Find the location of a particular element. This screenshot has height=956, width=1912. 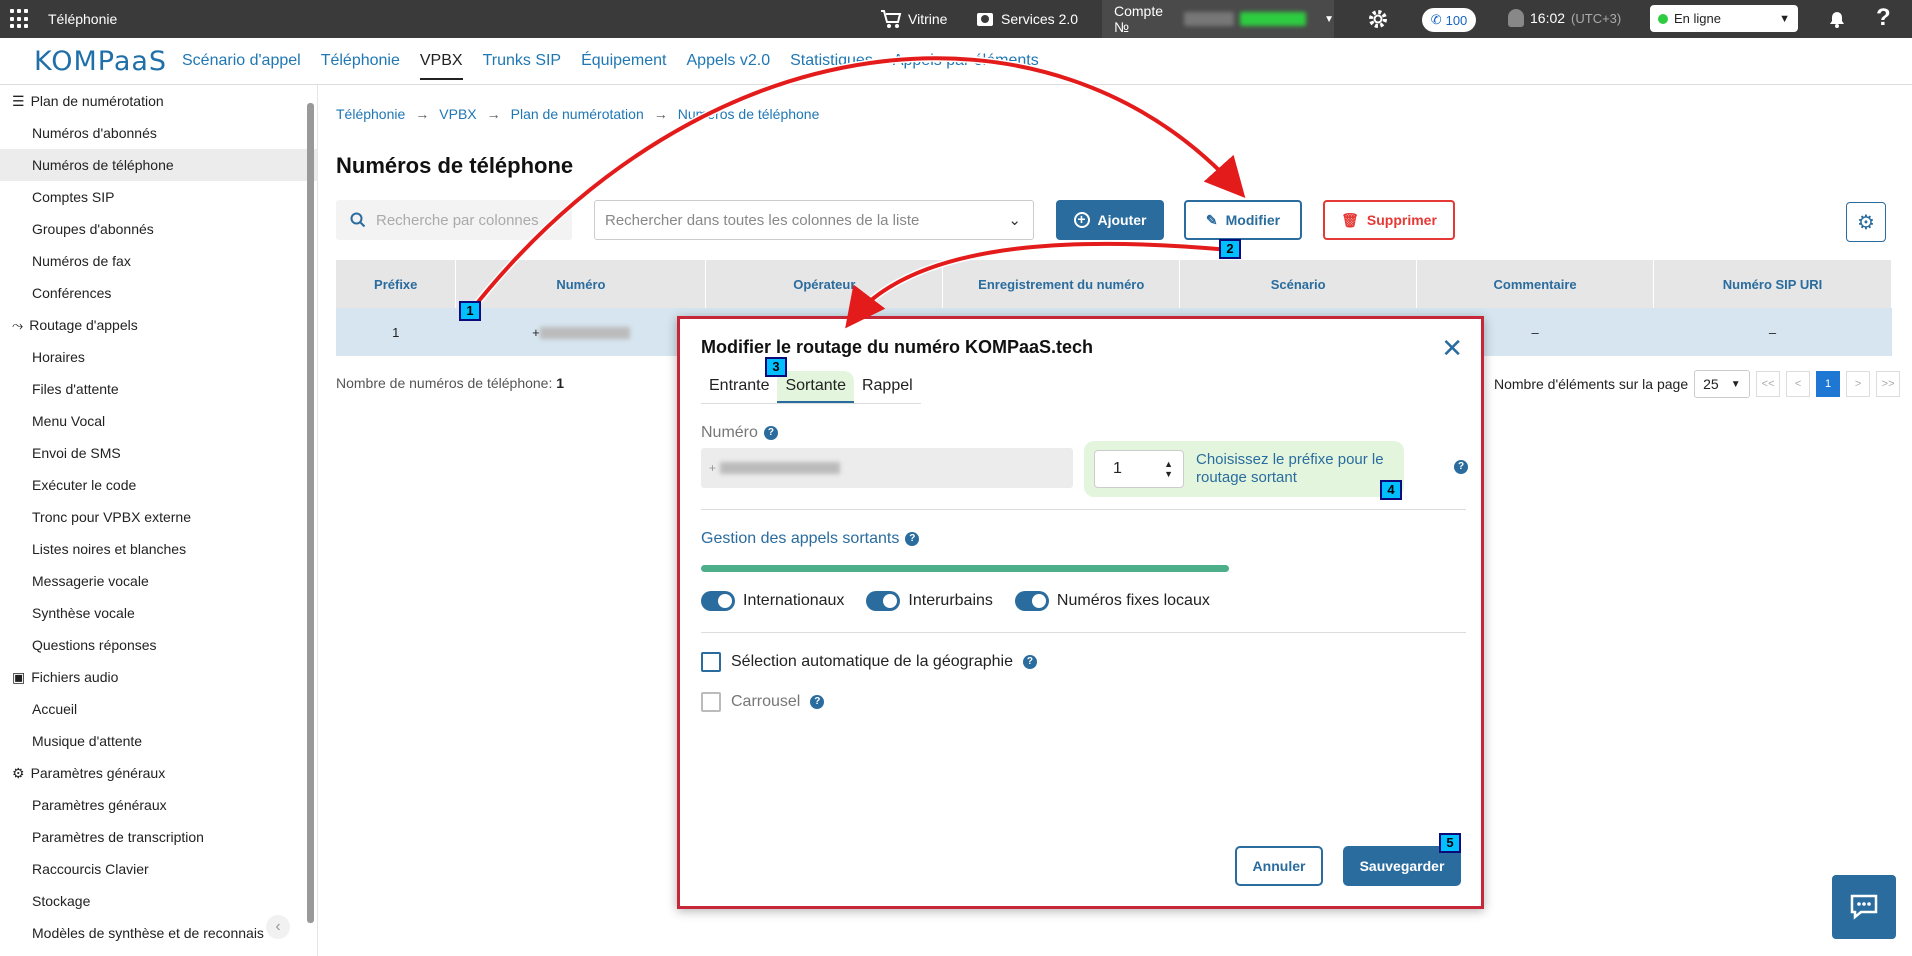

chevron-down-icon: ▼ is located at coordinates (1735, 384).